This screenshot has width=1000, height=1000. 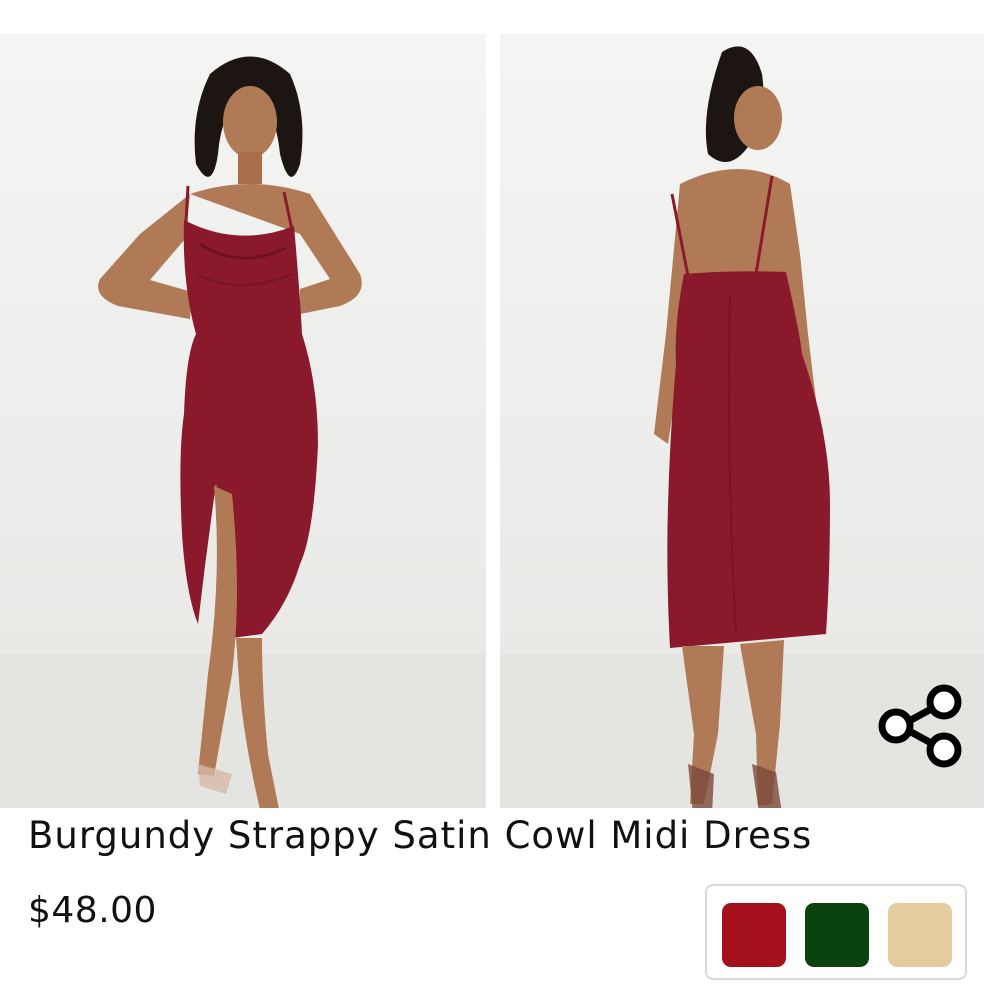 I want to click on color-swatch-selector, so click(x=836, y=932).